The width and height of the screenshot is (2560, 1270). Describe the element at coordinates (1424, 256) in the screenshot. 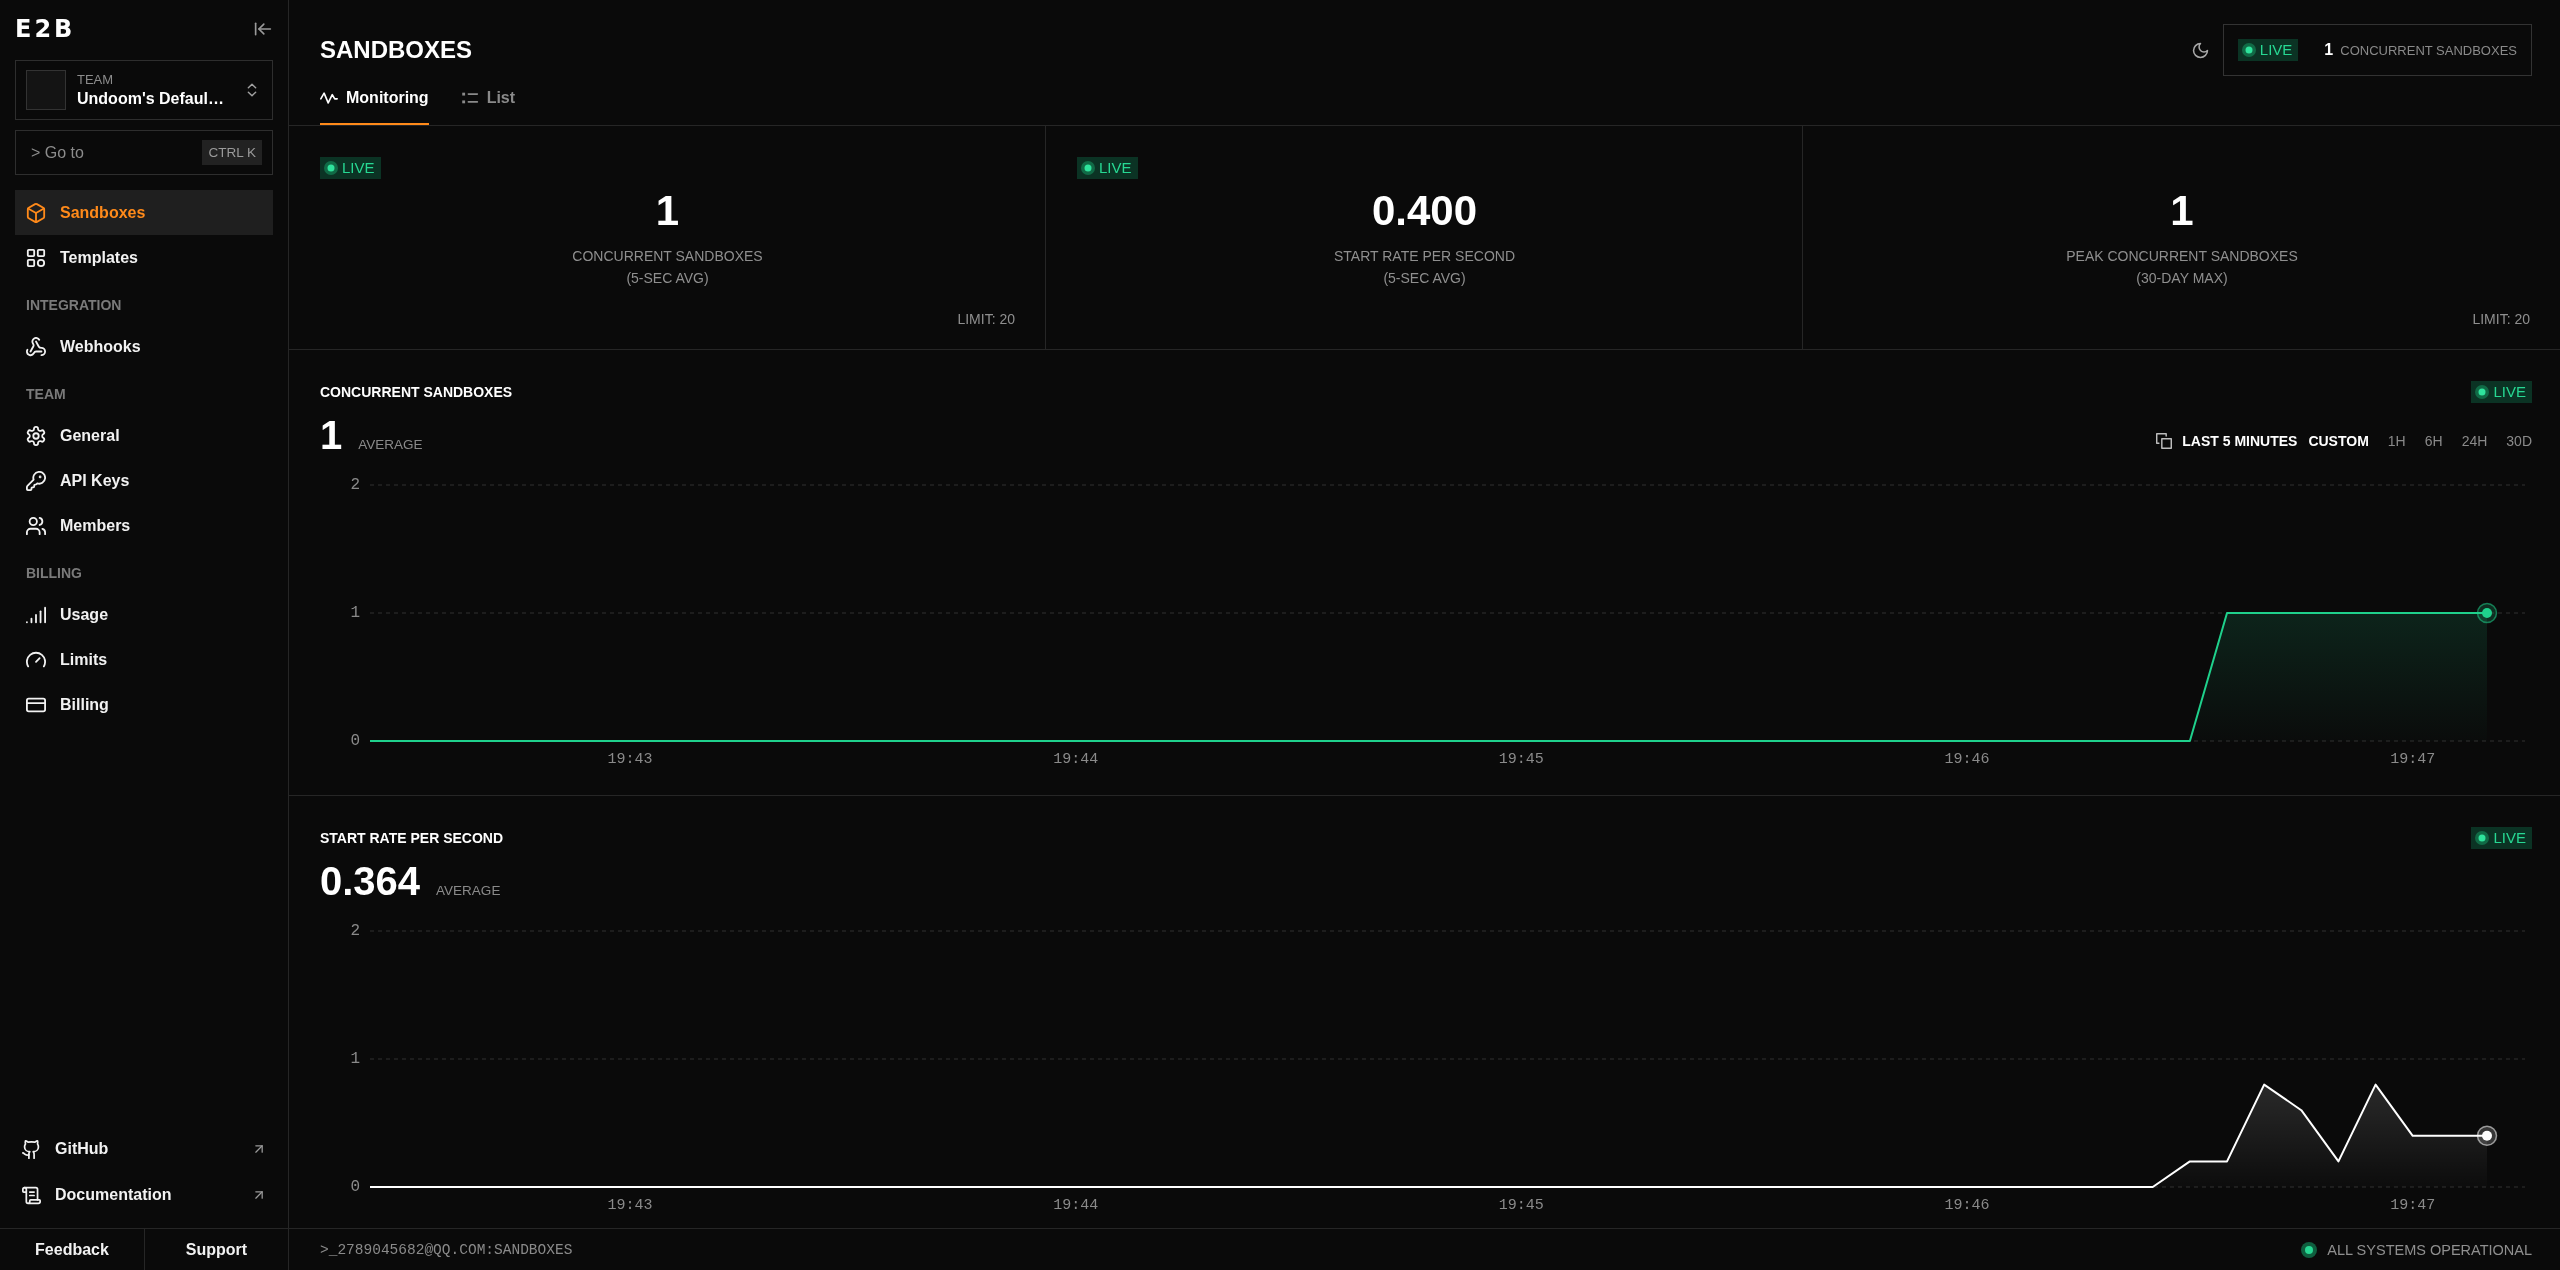

I see `stat-label: START RATE PER SECOND` at that location.